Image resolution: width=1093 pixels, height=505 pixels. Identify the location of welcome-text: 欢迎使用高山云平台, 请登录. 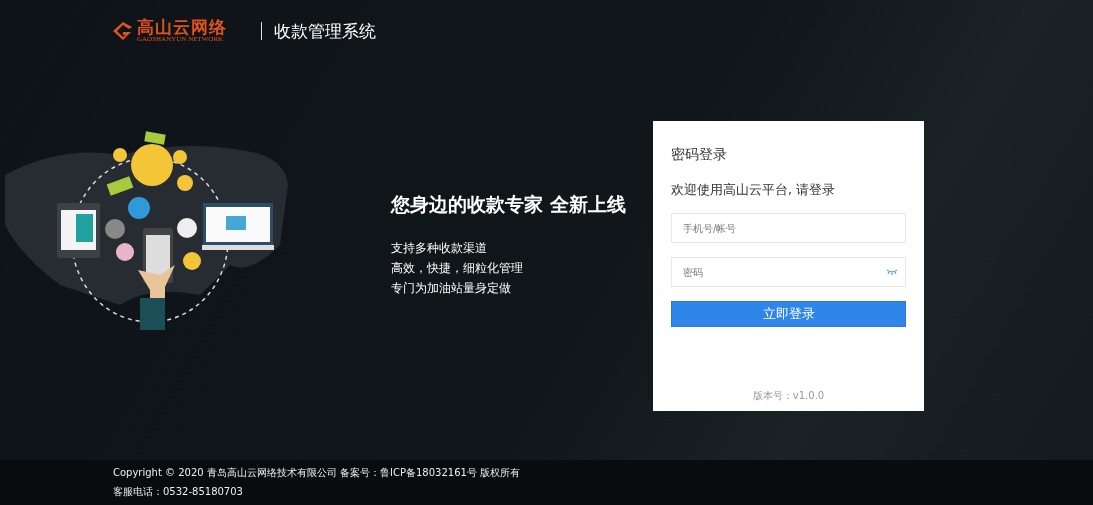
(753, 190).